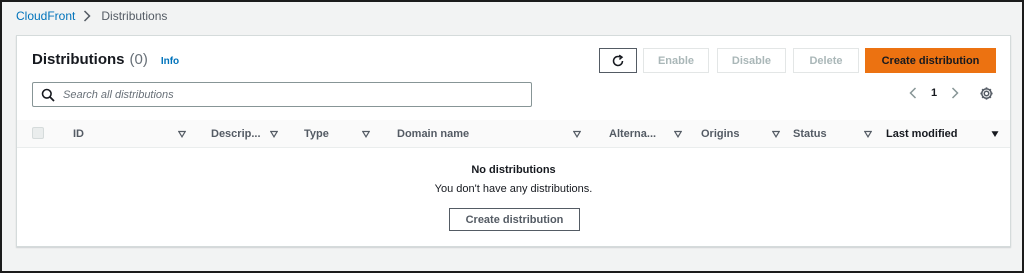 This screenshot has height=273, width=1024. Describe the element at coordinates (78, 59) in the screenshot. I see `page-title: Distributions` at that location.